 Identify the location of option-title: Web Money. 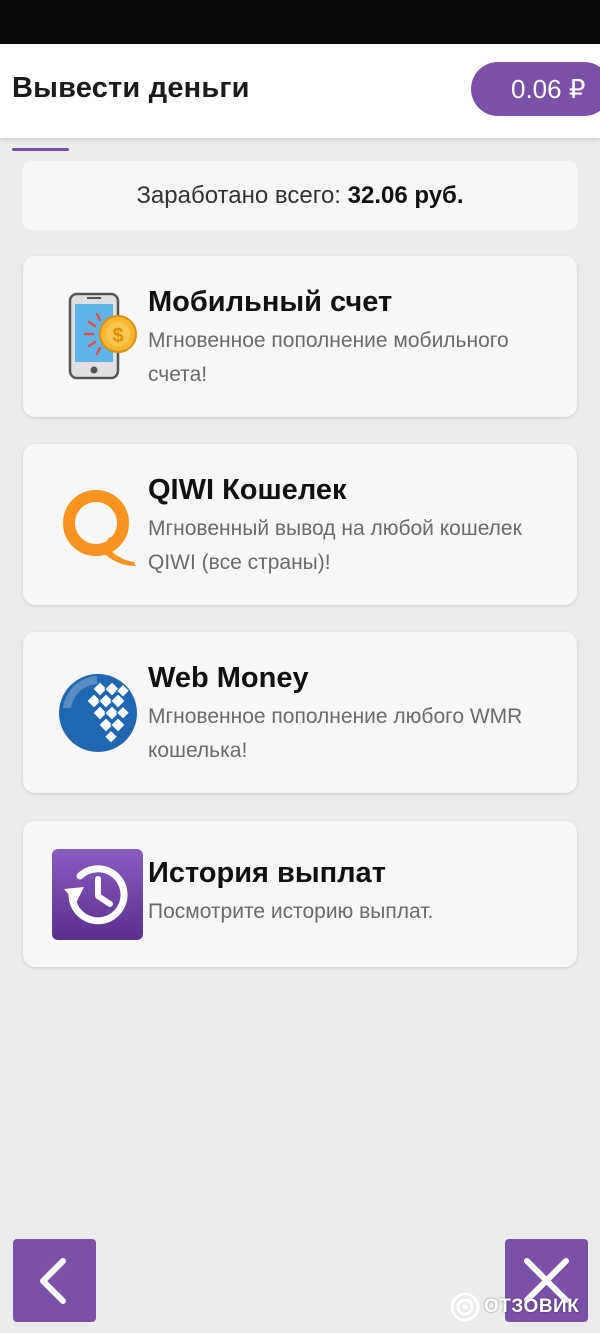
(228, 678).